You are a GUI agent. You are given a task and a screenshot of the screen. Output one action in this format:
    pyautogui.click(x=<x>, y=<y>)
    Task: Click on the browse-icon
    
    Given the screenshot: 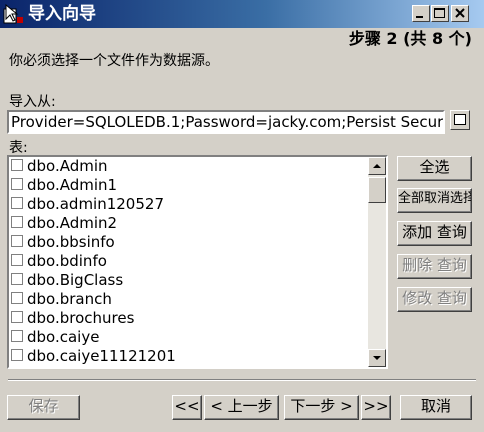 What is the action you would take?
    pyautogui.click(x=460, y=119)
    